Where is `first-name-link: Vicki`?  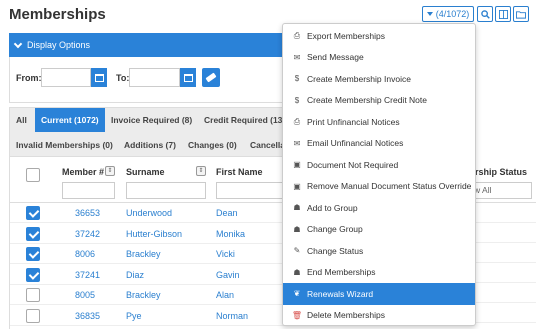 first-name-link: Vicki is located at coordinates (225, 254).